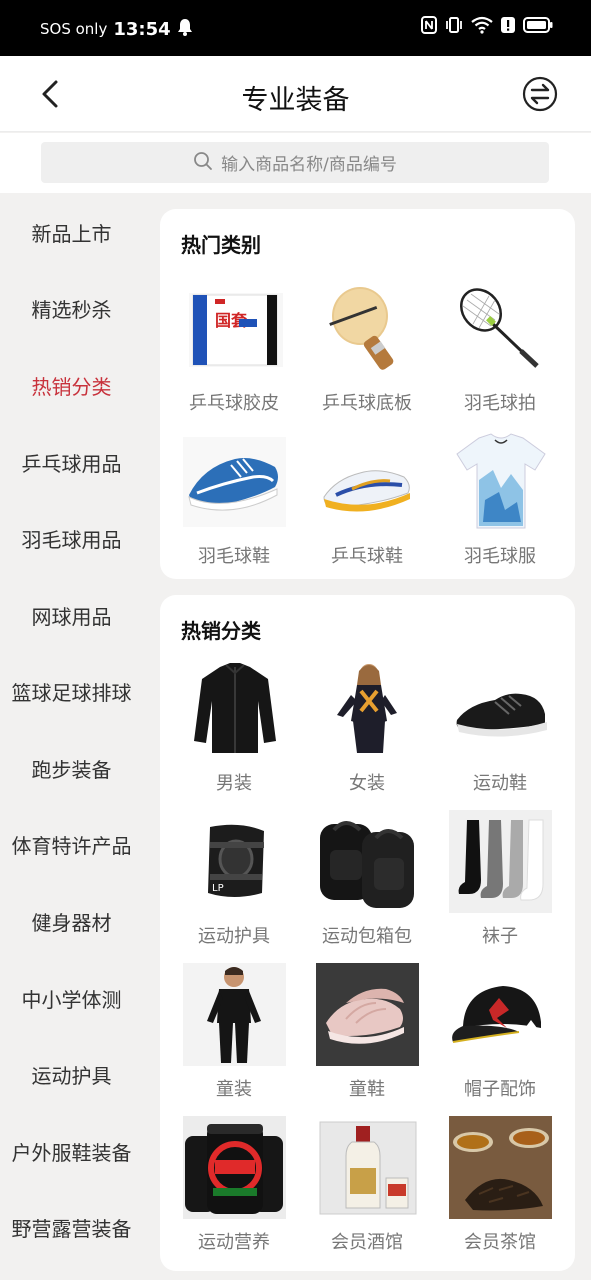 This screenshot has width=591, height=1280. Describe the element at coordinates (367, 1167) in the screenshot. I see `liquor-bottle-image` at that location.